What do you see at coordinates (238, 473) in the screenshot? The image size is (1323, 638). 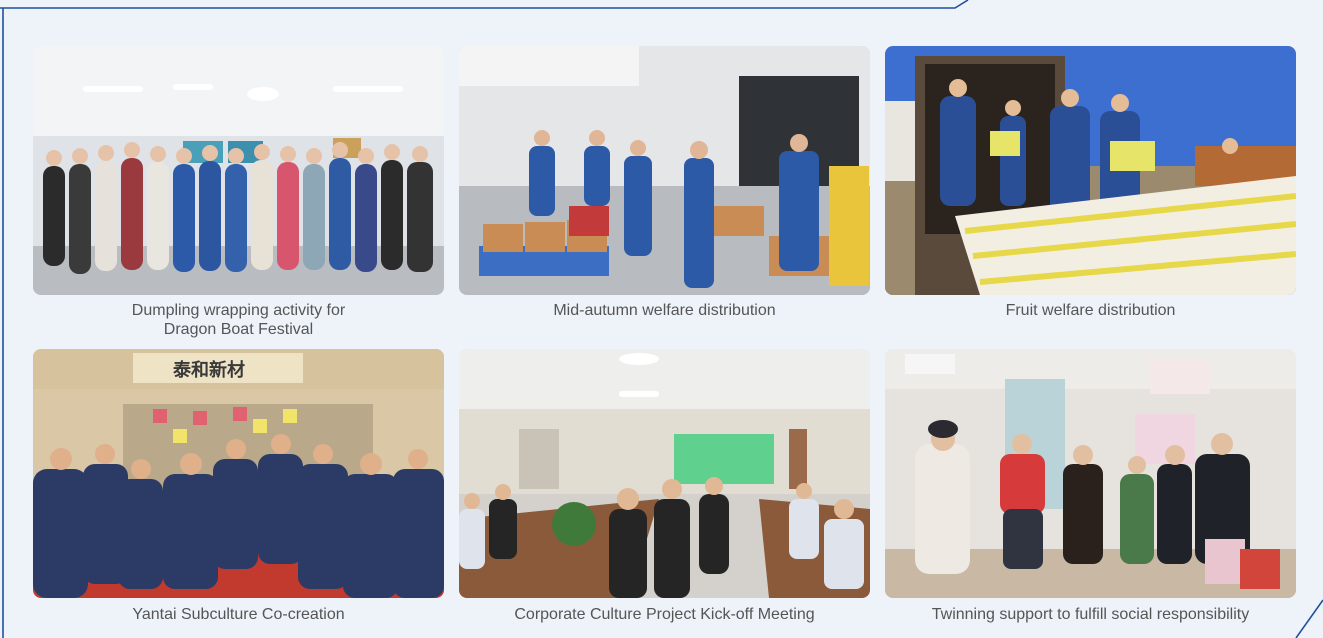 I see `photo-yantai-subculture: 泰和新材` at bounding box center [238, 473].